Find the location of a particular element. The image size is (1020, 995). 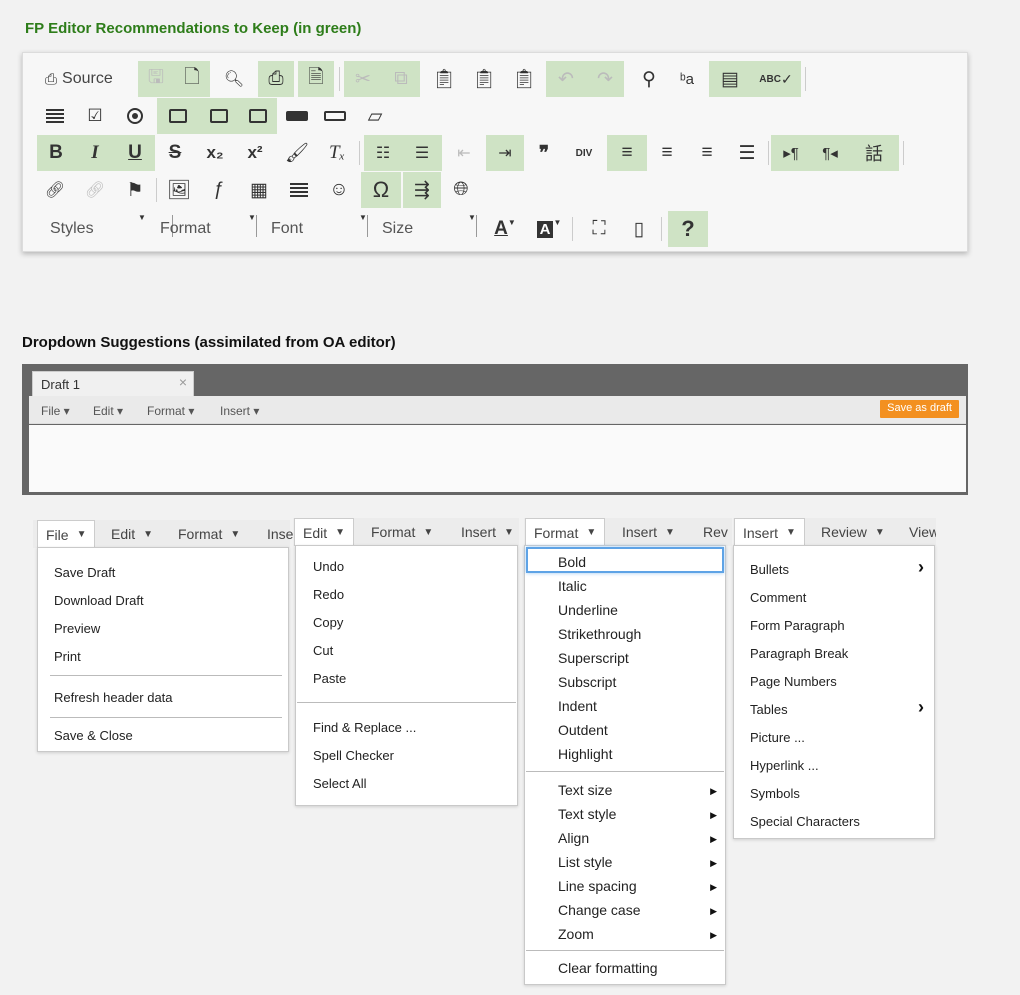

save-as-draft-button: Save as draft is located at coordinates (919, 409).